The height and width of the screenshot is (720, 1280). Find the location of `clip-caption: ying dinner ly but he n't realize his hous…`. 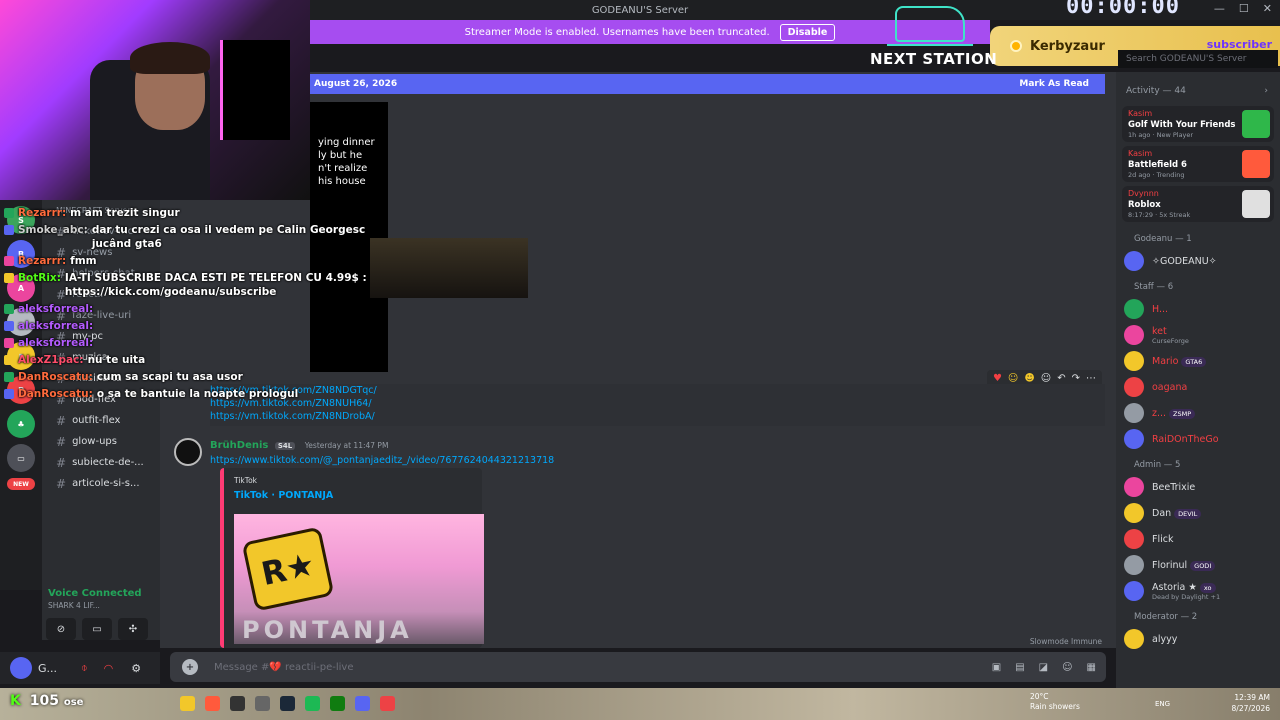

clip-caption: ying dinner ly but he n't realize his hous… is located at coordinates (346, 162).